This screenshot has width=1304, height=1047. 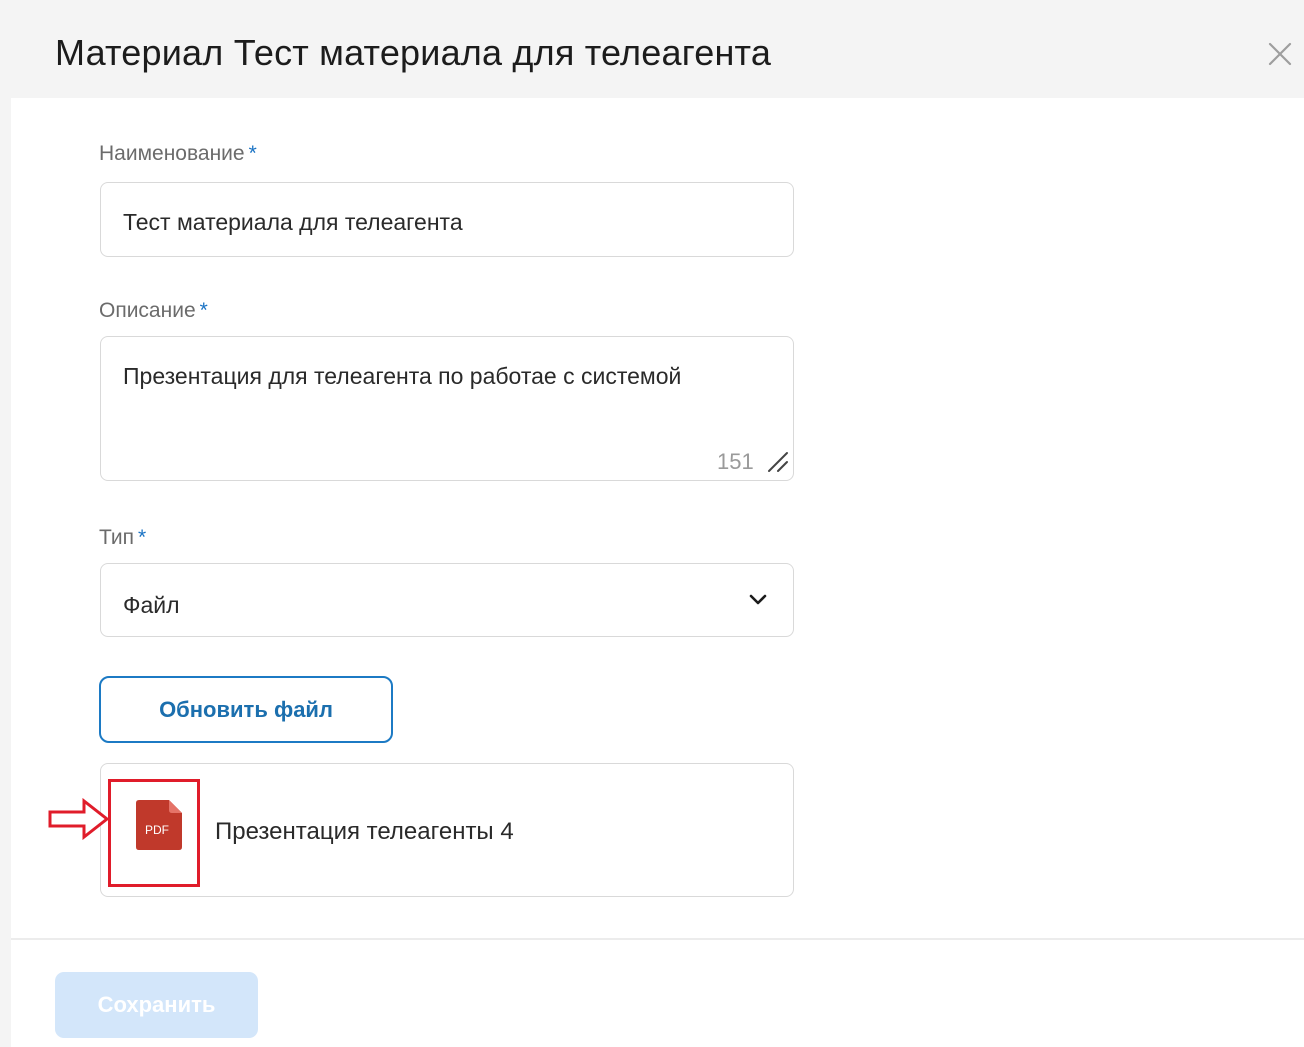 I want to click on pdf-file-icon: PDF, so click(x=159, y=825).